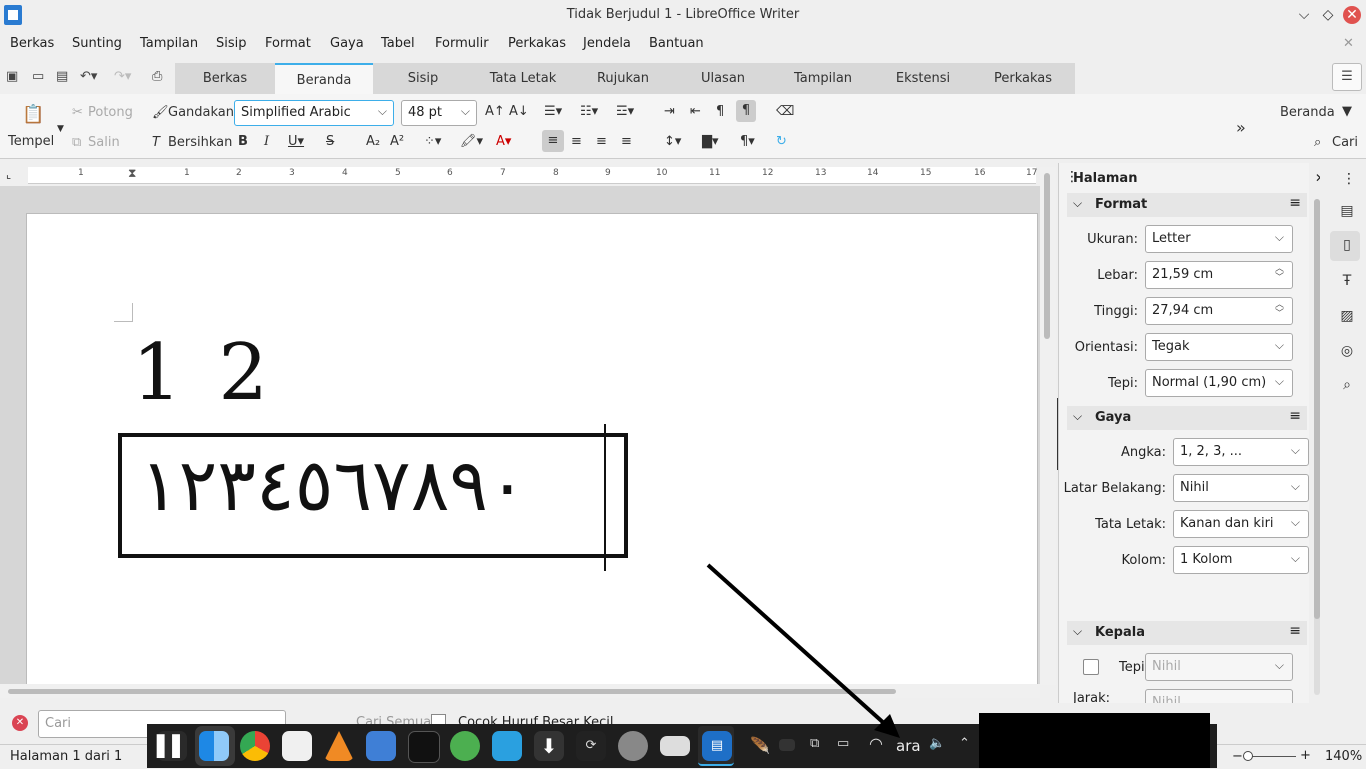  I want to click on tray-expand-icon: ⌃, so click(964, 743).